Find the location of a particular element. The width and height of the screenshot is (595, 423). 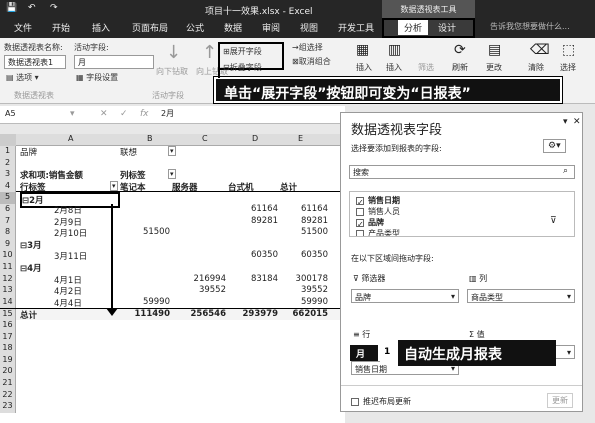

cell-e12: 300178 is located at coordinates (304, 279).